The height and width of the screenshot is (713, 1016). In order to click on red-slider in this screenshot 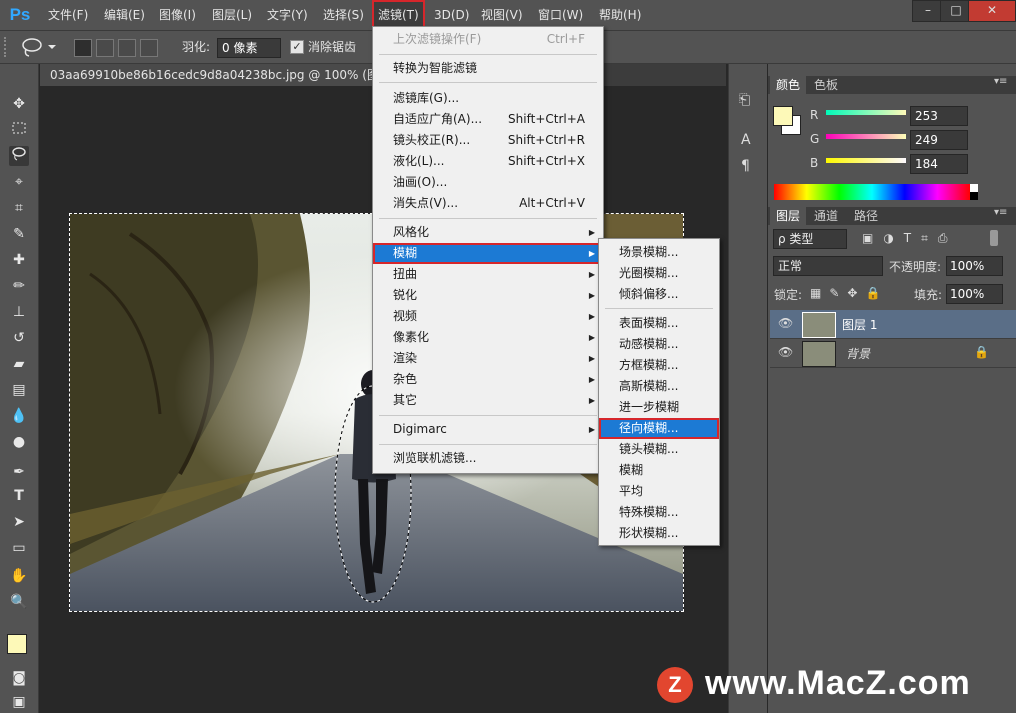, I will do `click(866, 112)`.